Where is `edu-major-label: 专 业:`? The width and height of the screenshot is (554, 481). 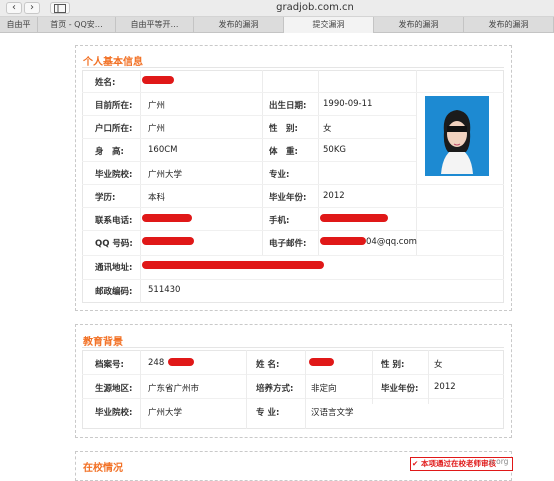
edu-major-label: 专 业: is located at coordinates (268, 413).